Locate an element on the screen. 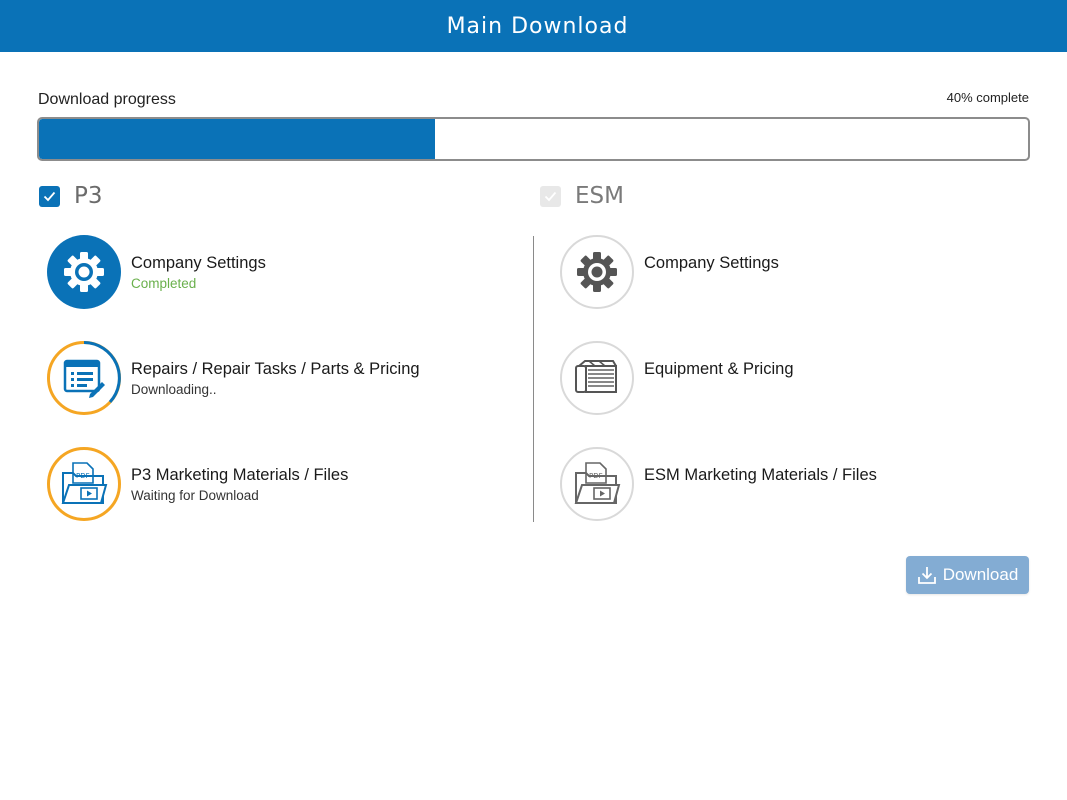 The image size is (1067, 800). esm-item-company-settings: Company Settings is located at coordinates (669, 272).